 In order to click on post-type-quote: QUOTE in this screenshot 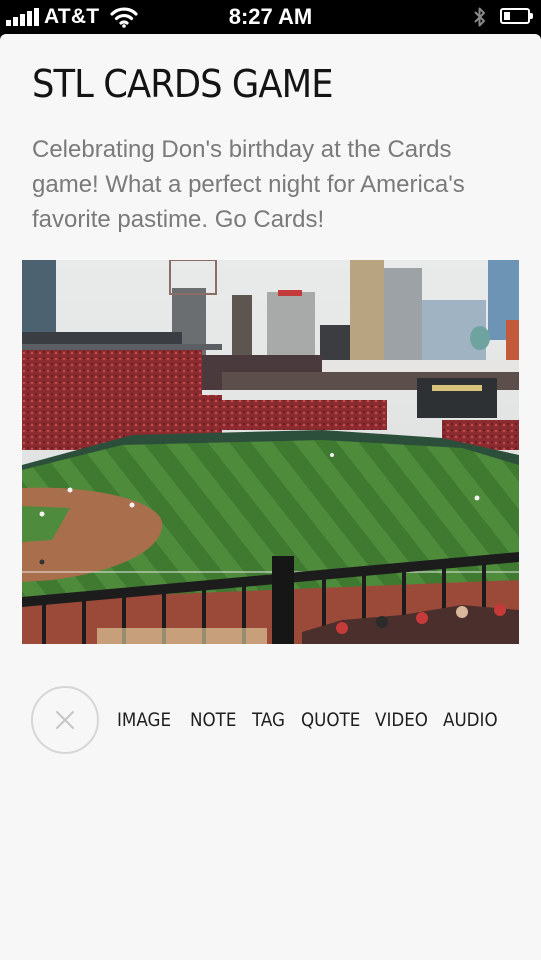, I will do `click(330, 720)`.